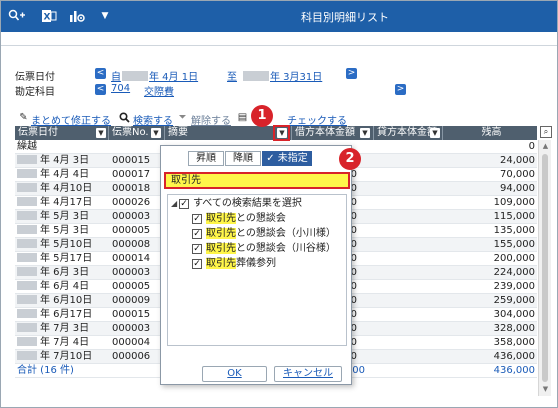 The image size is (558, 408). Describe the element at coordinates (517, 188) in the screenshot. I see `row-balance: 94,000` at that location.